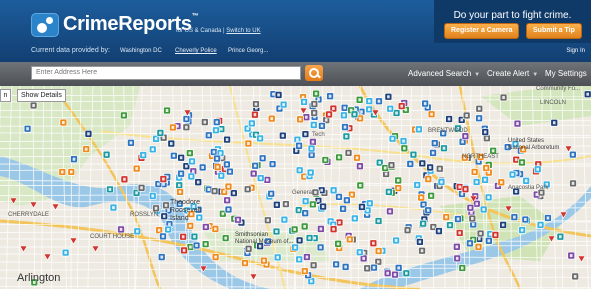 This screenshot has height=289, width=591. I want to click on register-camera-button: Register a Camera, so click(482, 31).